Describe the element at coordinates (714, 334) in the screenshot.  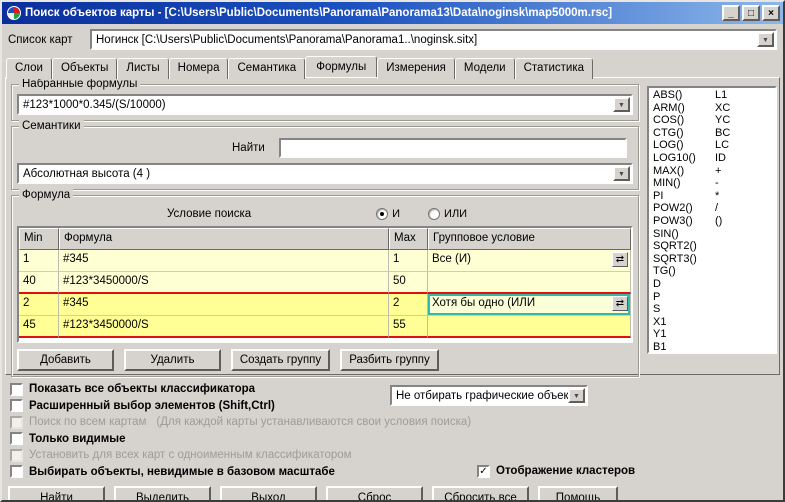
I see `list-item: Y1` at that location.